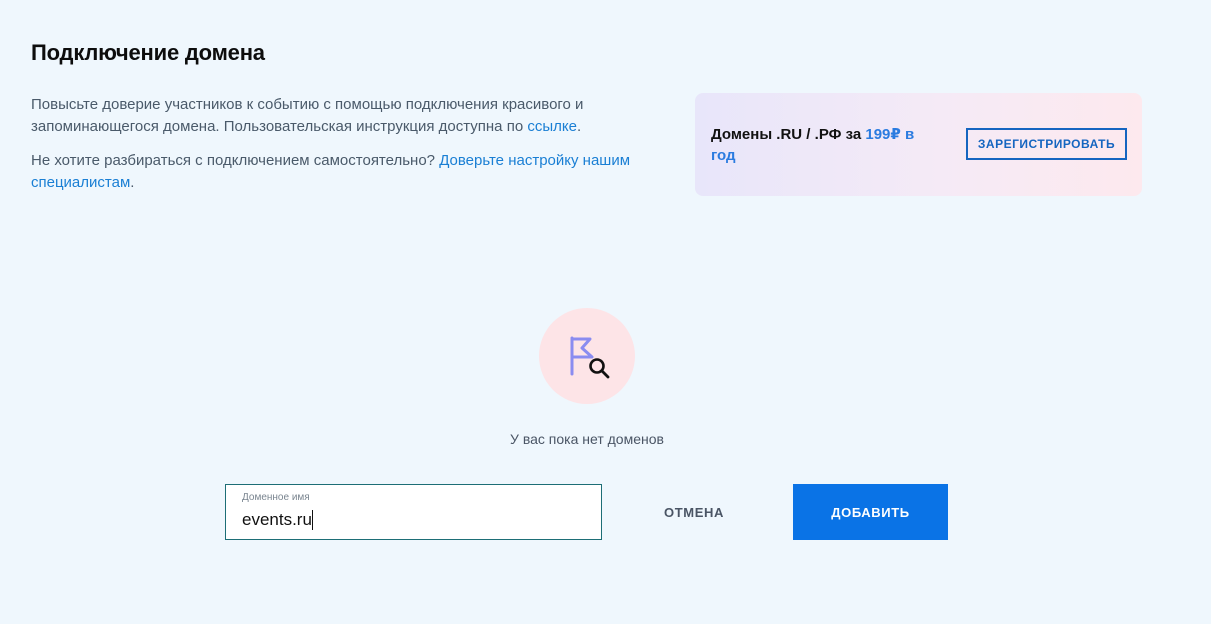 Image resolution: width=1211 pixels, height=624 pixels. I want to click on empty-state-message: У вас пока нет доменов, so click(587, 439).